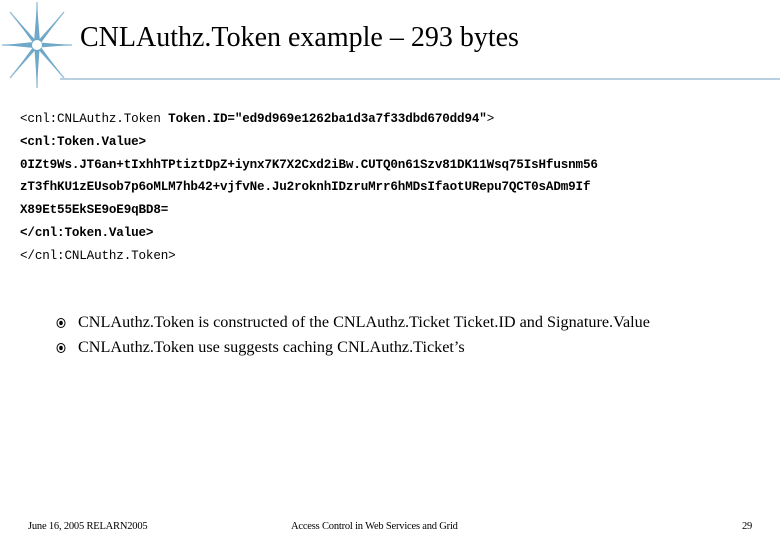 The image size is (780, 540). What do you see at coordinates (98, 255) in the screenshot?
I see `code-line-close-token: </cnl:CNLAuthz.Token>` at bounding box center [98, 255].